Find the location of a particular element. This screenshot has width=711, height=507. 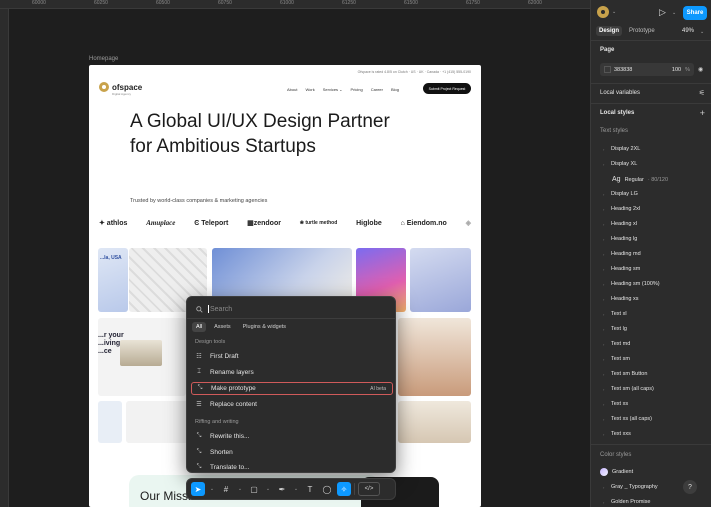

client-logo: Amuplace is located at coordinates (161, 223).